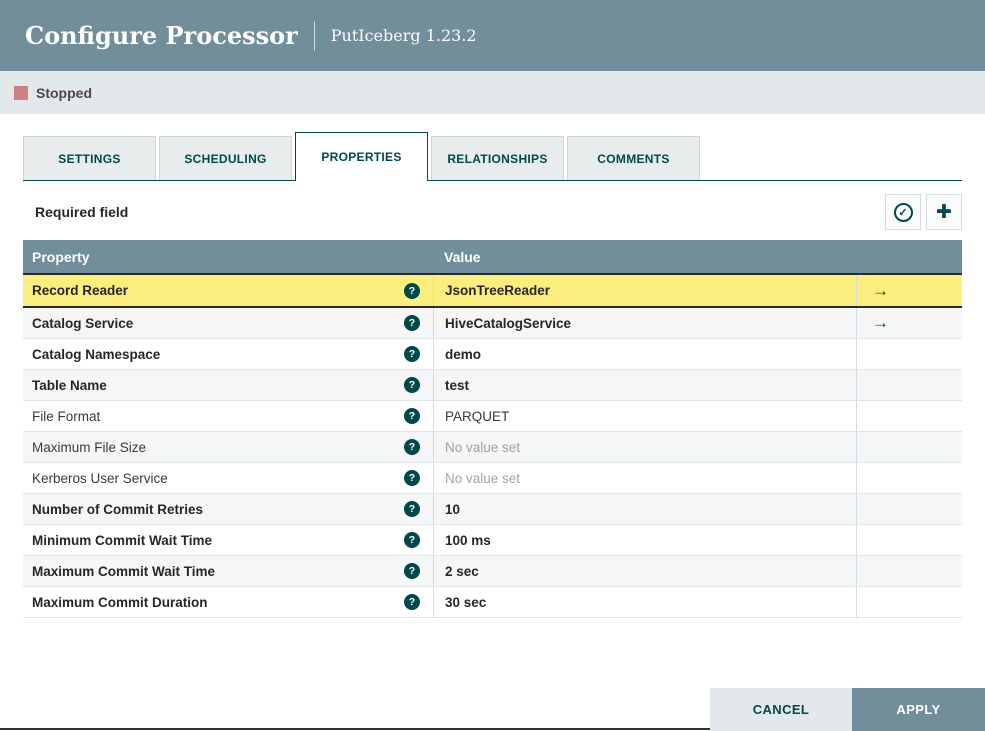 The width and height of the screenshot is (985, 731). I want to click on property-value-cell: test, so click(644, 385).